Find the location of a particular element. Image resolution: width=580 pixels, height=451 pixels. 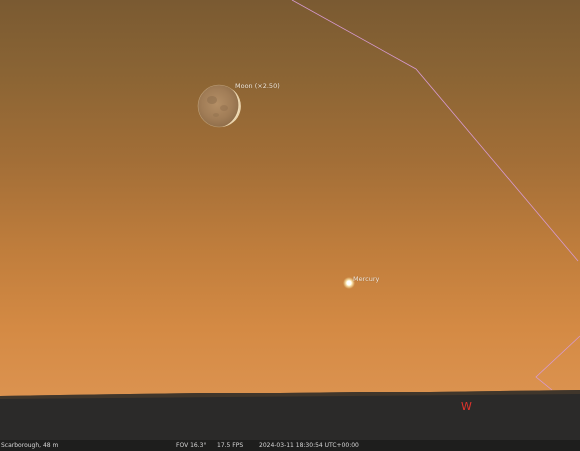

cardinal-west-label: W is located at coordinates (466, 406).